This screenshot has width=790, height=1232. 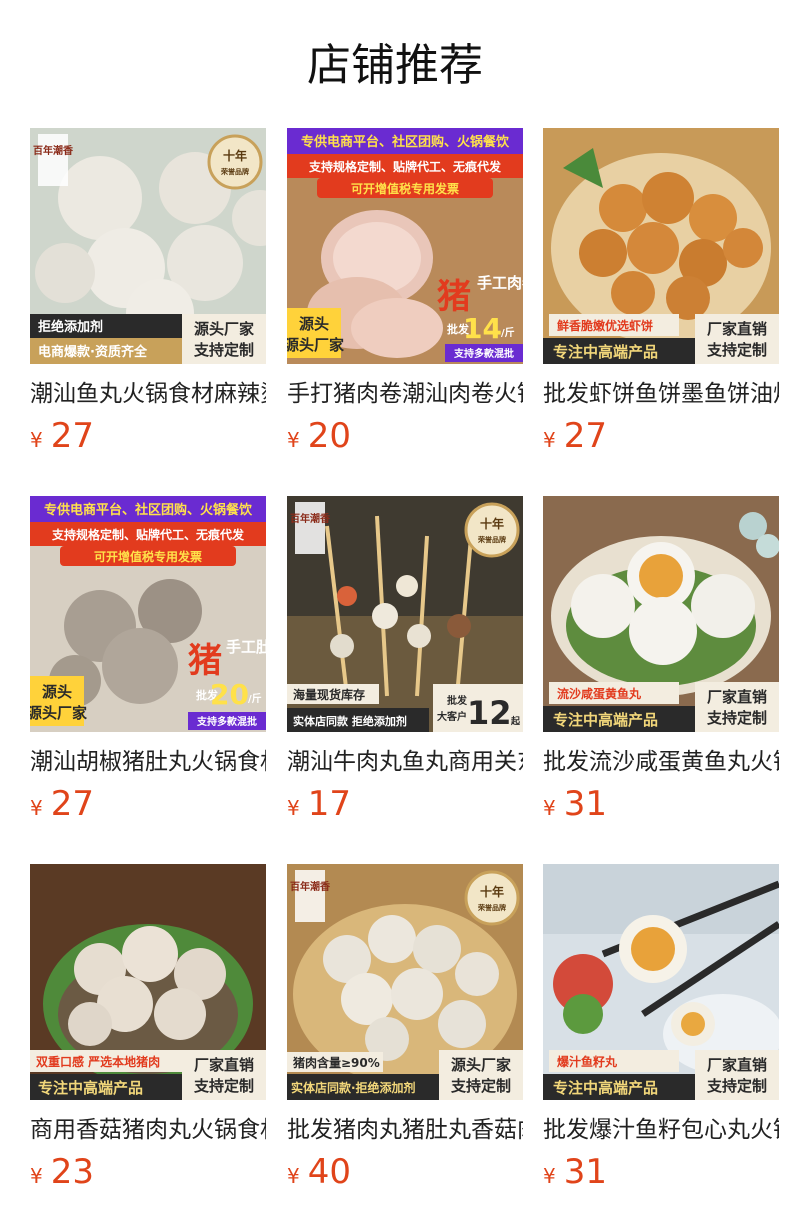 I want to click on product-price: ¥20, so click(x=319, y=436).